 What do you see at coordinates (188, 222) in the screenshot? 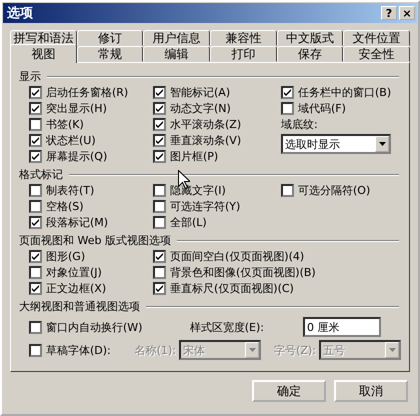
I see `checkbox-label: 全部(L)` at bounding box center [188, 222].